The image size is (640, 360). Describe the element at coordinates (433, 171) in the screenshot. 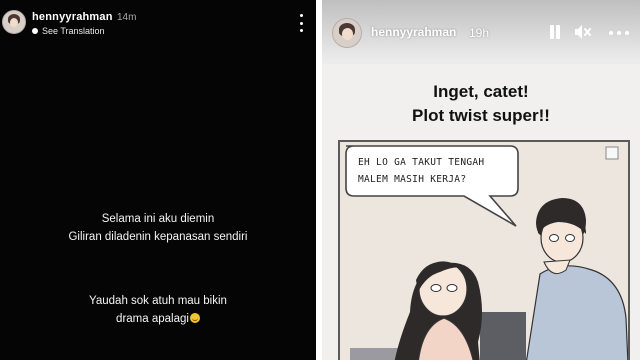

I see `speech-bubble-text: EH LO GA TAKUT TENGAH MALEM MASIH KERJA?` at that location.